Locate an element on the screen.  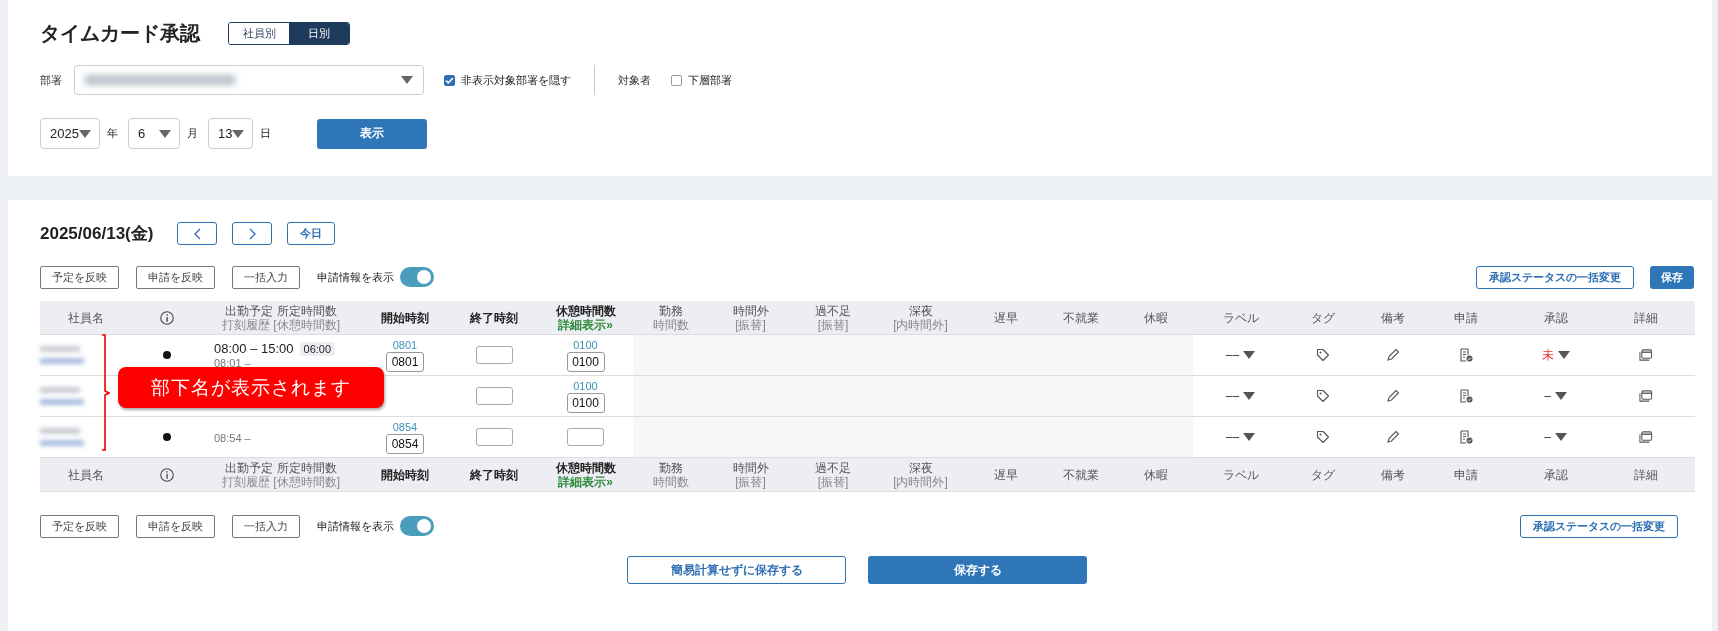
clock-history: 08:54 – is located at coordinates (232, 437).